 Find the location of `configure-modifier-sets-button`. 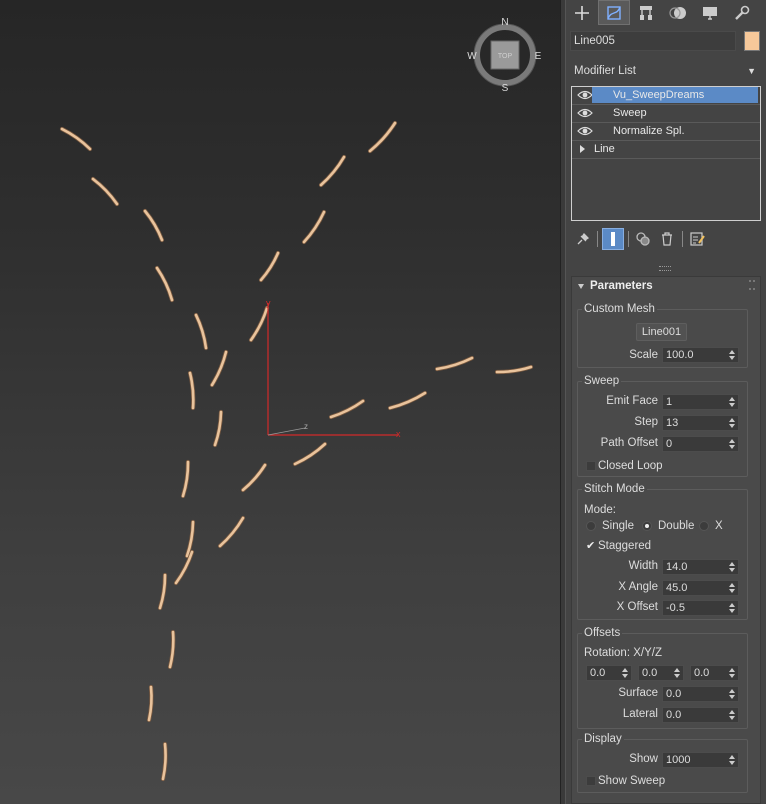

configure-modifier-sets-button is located at coordinates (697, 239).